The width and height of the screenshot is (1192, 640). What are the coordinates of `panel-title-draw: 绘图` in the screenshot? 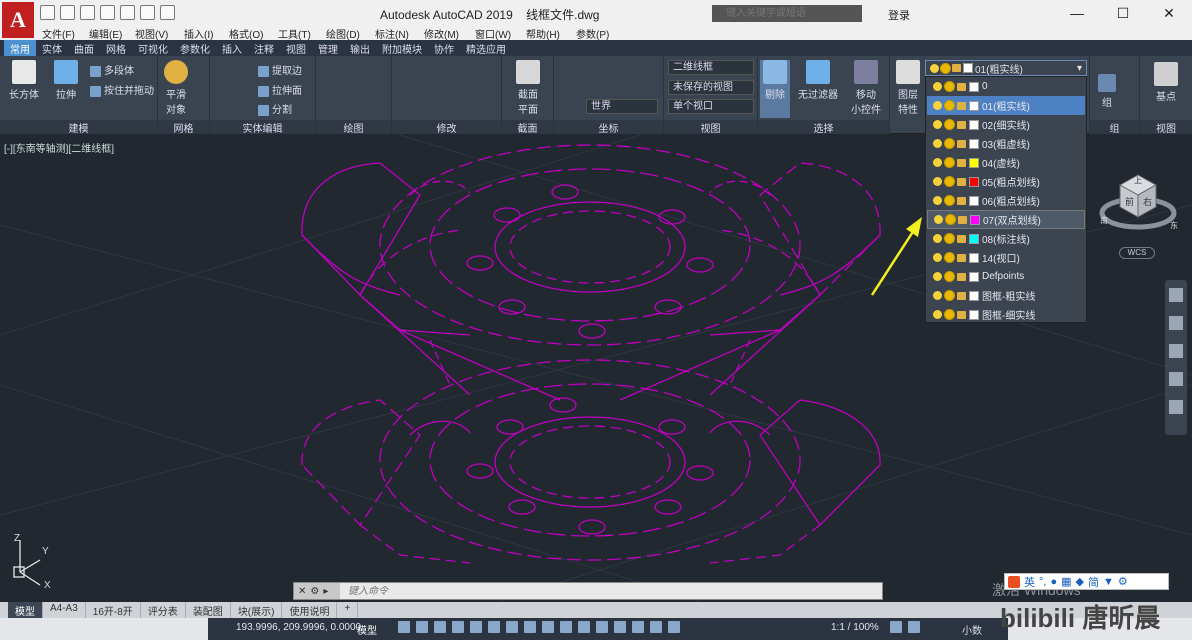 It's located at (353, 127).